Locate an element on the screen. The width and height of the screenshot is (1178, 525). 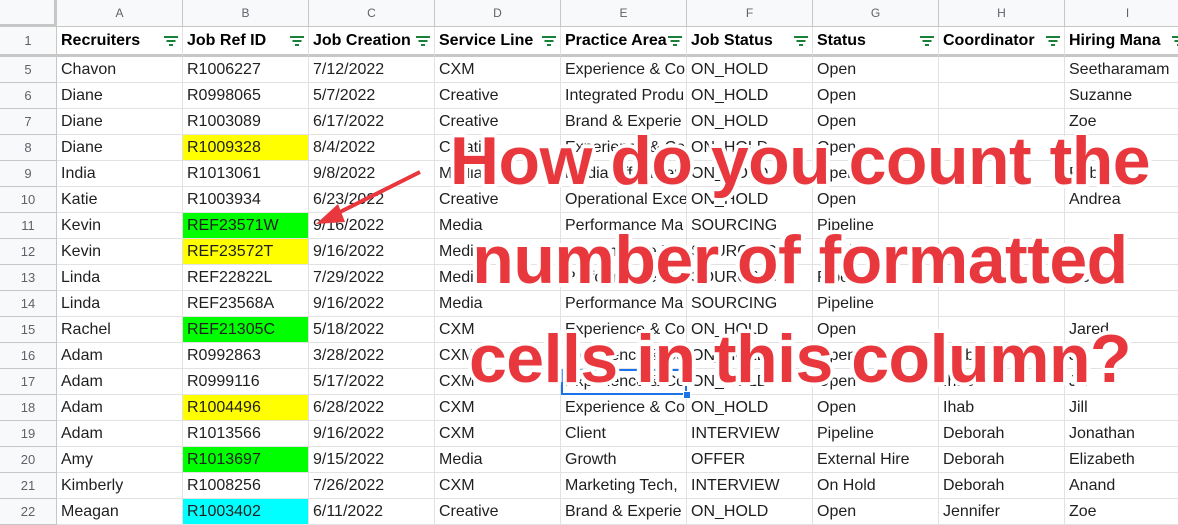
overlay-line-1: How do you count the is located at coordinates (800, 161).